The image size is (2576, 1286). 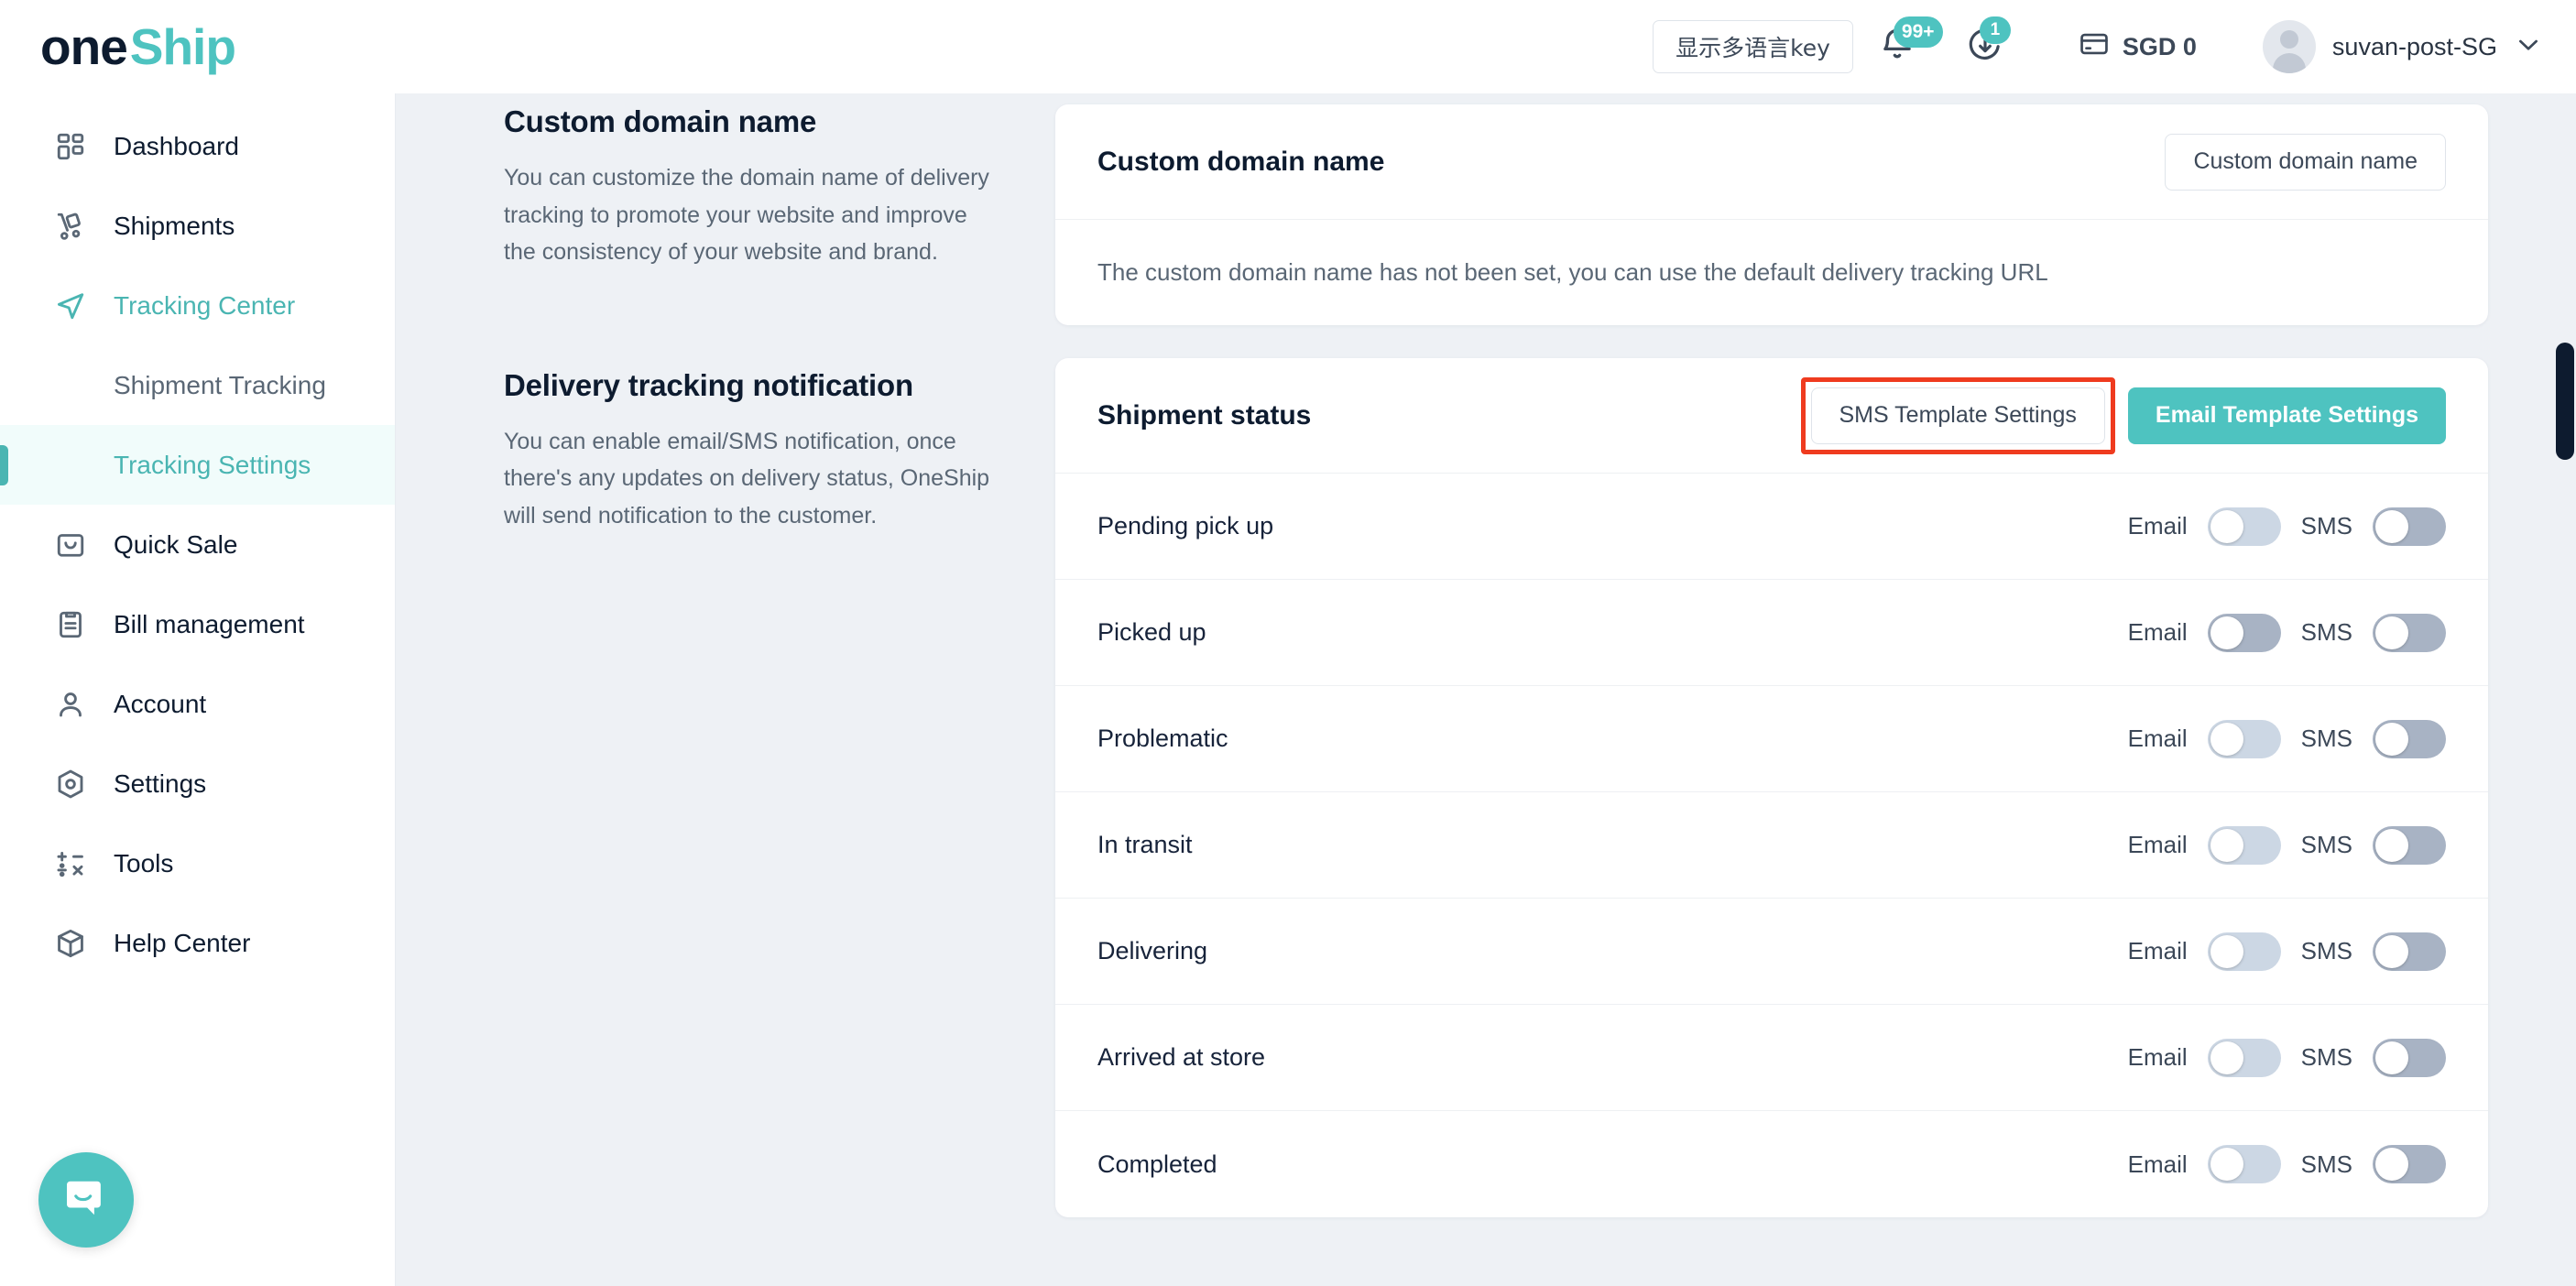 I want to click on table-row: Delivering Email SMS, so click(x=1772, y=952).